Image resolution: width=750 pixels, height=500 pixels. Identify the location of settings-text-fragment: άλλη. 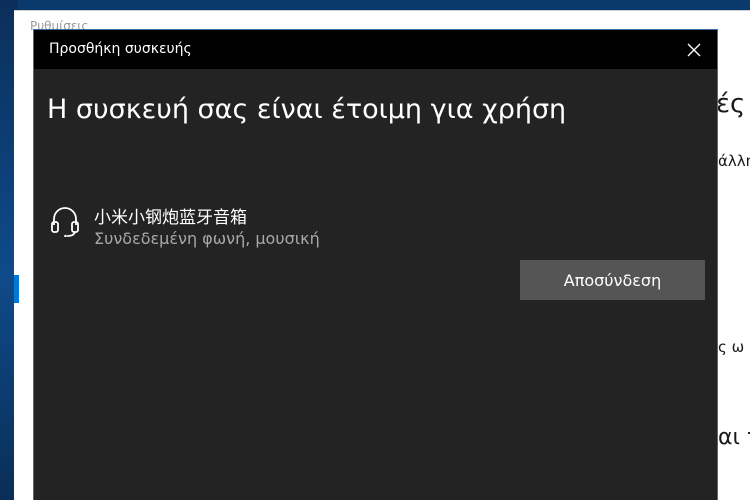
(734, 161).